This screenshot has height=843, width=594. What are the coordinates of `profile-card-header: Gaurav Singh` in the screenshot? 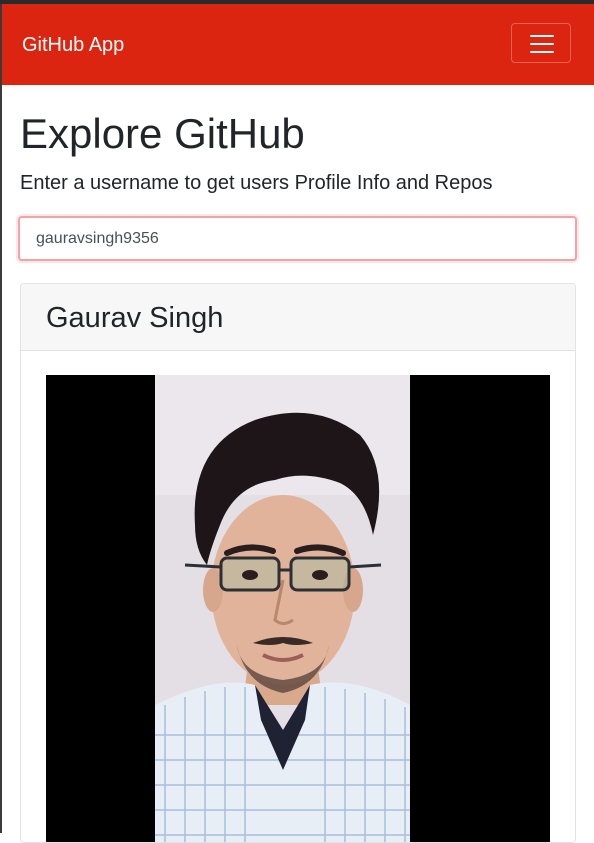 It's located at (298, 317).